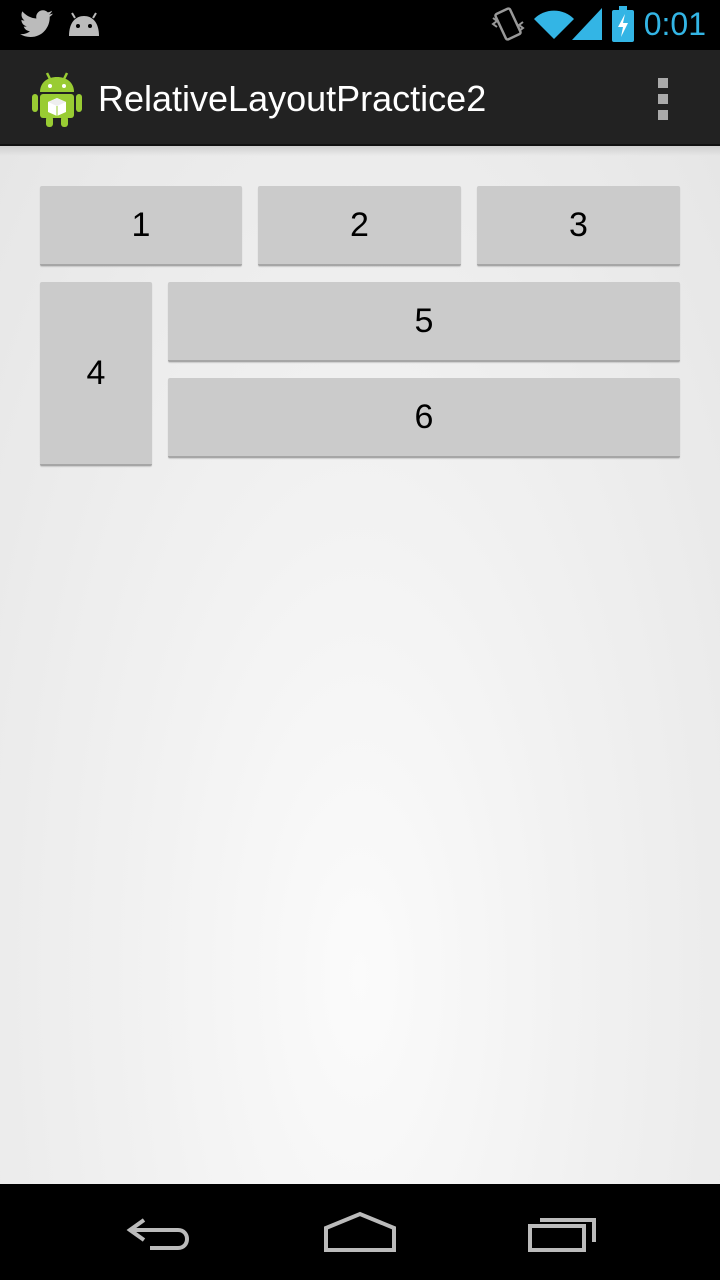  Describe the element at coordinates (424, 322) in the screenshot. I see `button-5: 5` at that location.